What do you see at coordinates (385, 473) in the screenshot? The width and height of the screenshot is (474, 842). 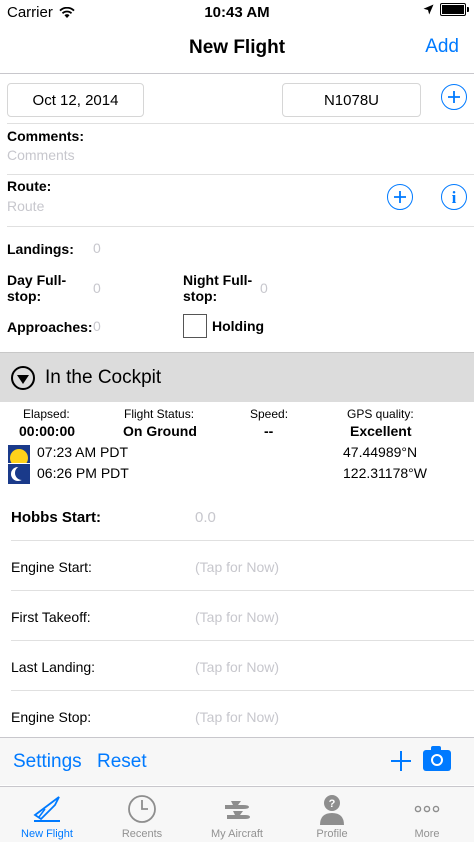 I see `longitude-value: 122.31178°W` at bounding box center [385, 473].